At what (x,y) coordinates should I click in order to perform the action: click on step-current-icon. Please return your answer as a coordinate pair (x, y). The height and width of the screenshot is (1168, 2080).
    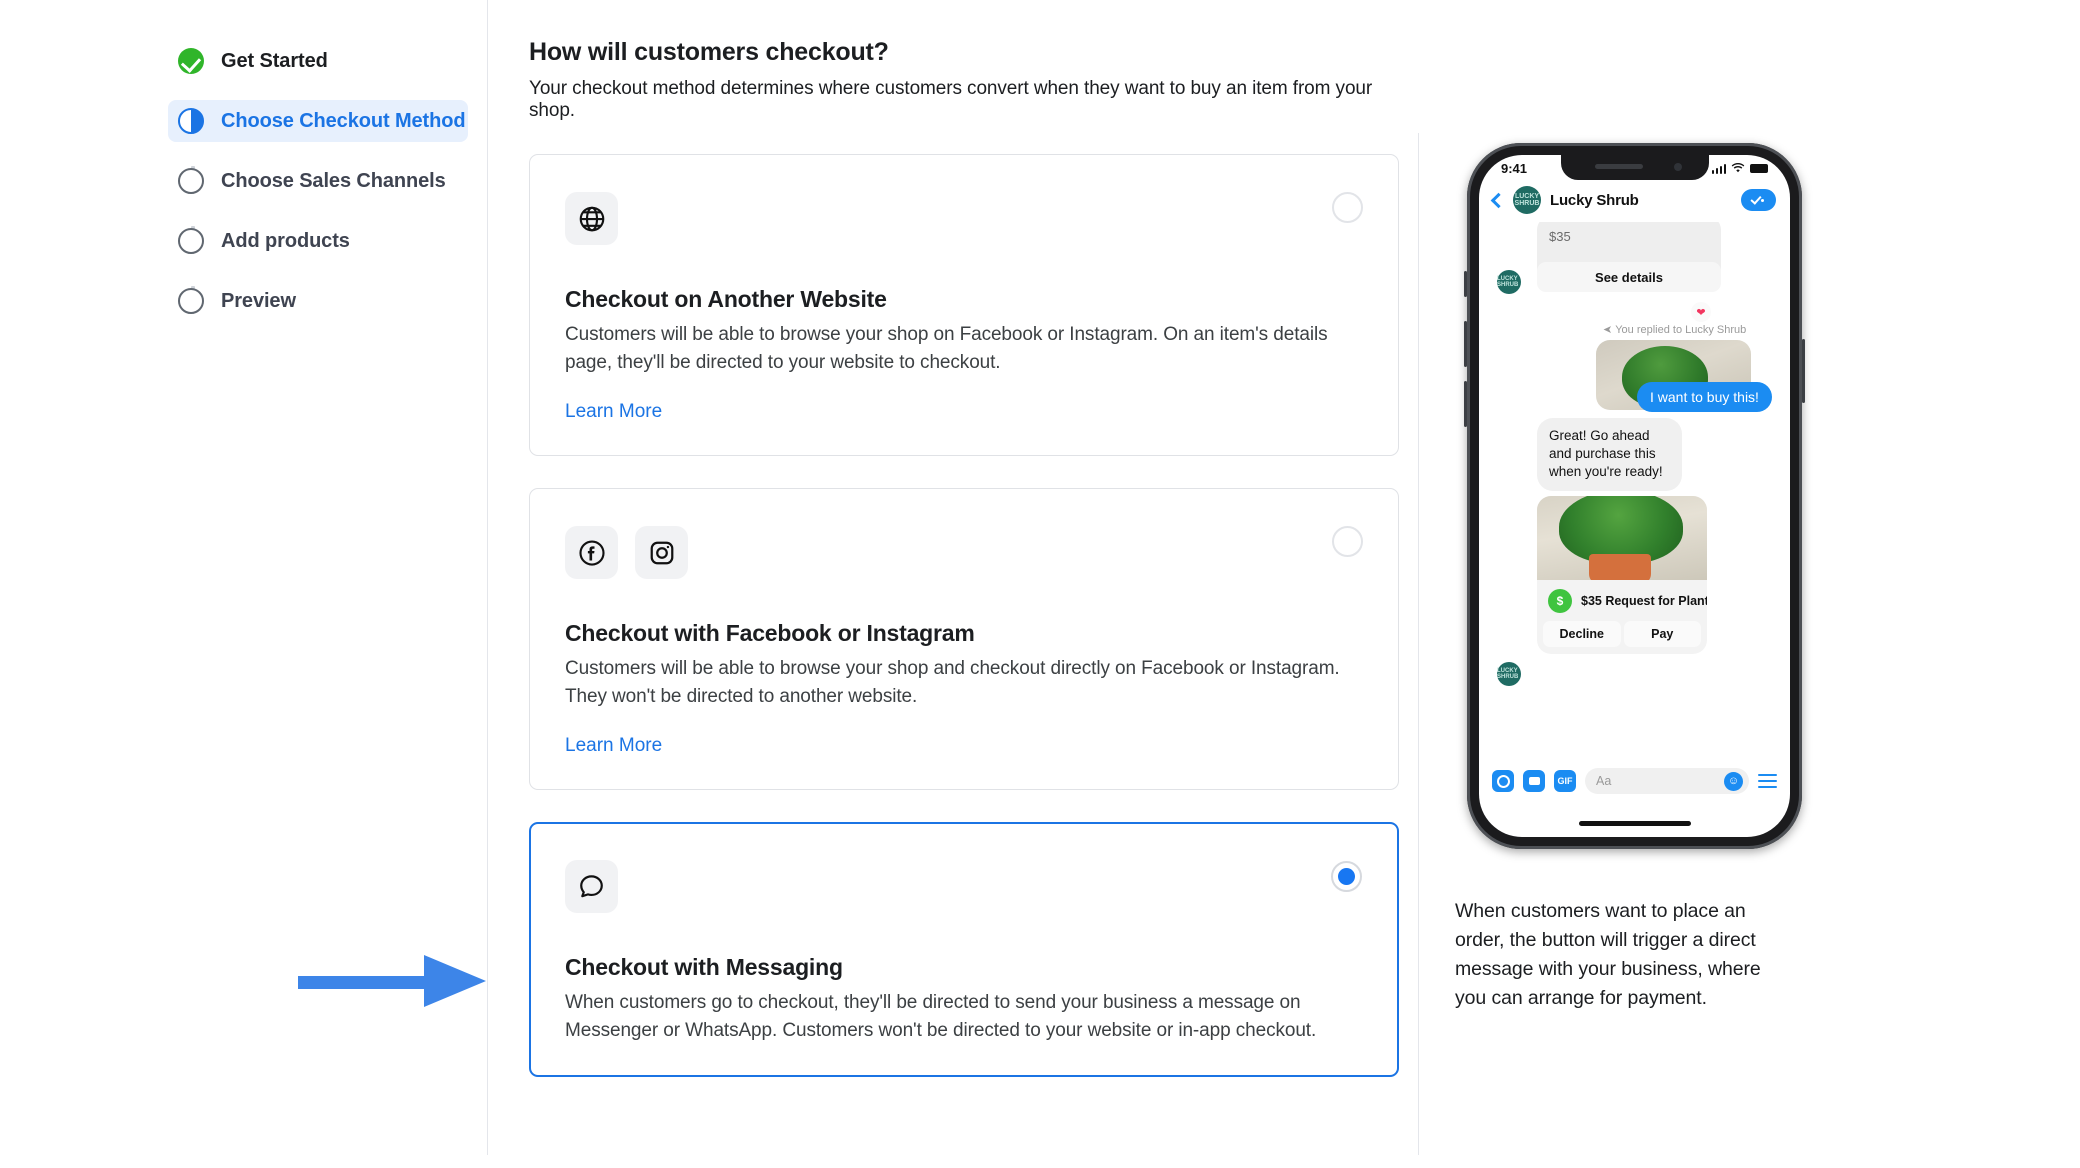
    Looking at the image, I should click on (191, 121).